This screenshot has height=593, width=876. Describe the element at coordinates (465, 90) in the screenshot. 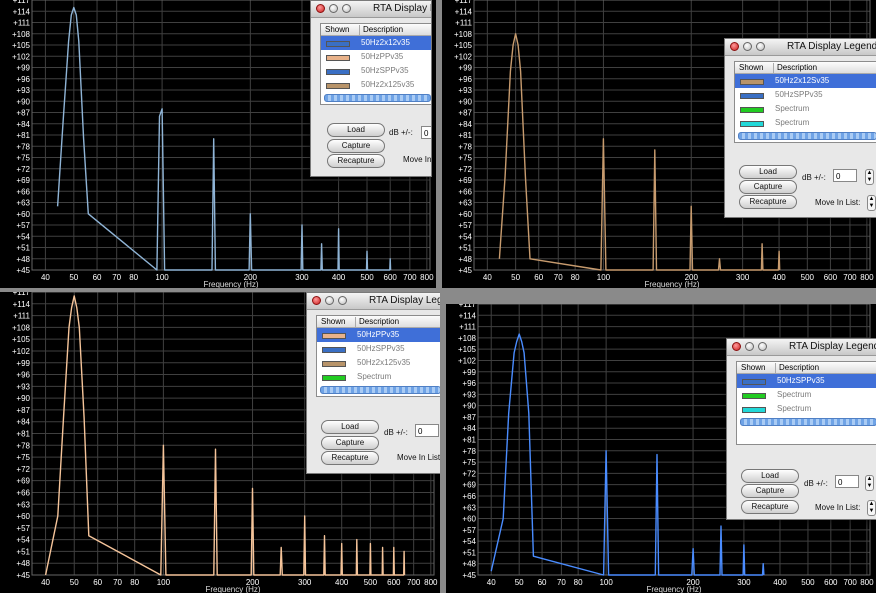

I see `y-tick-label: +93` at that location.